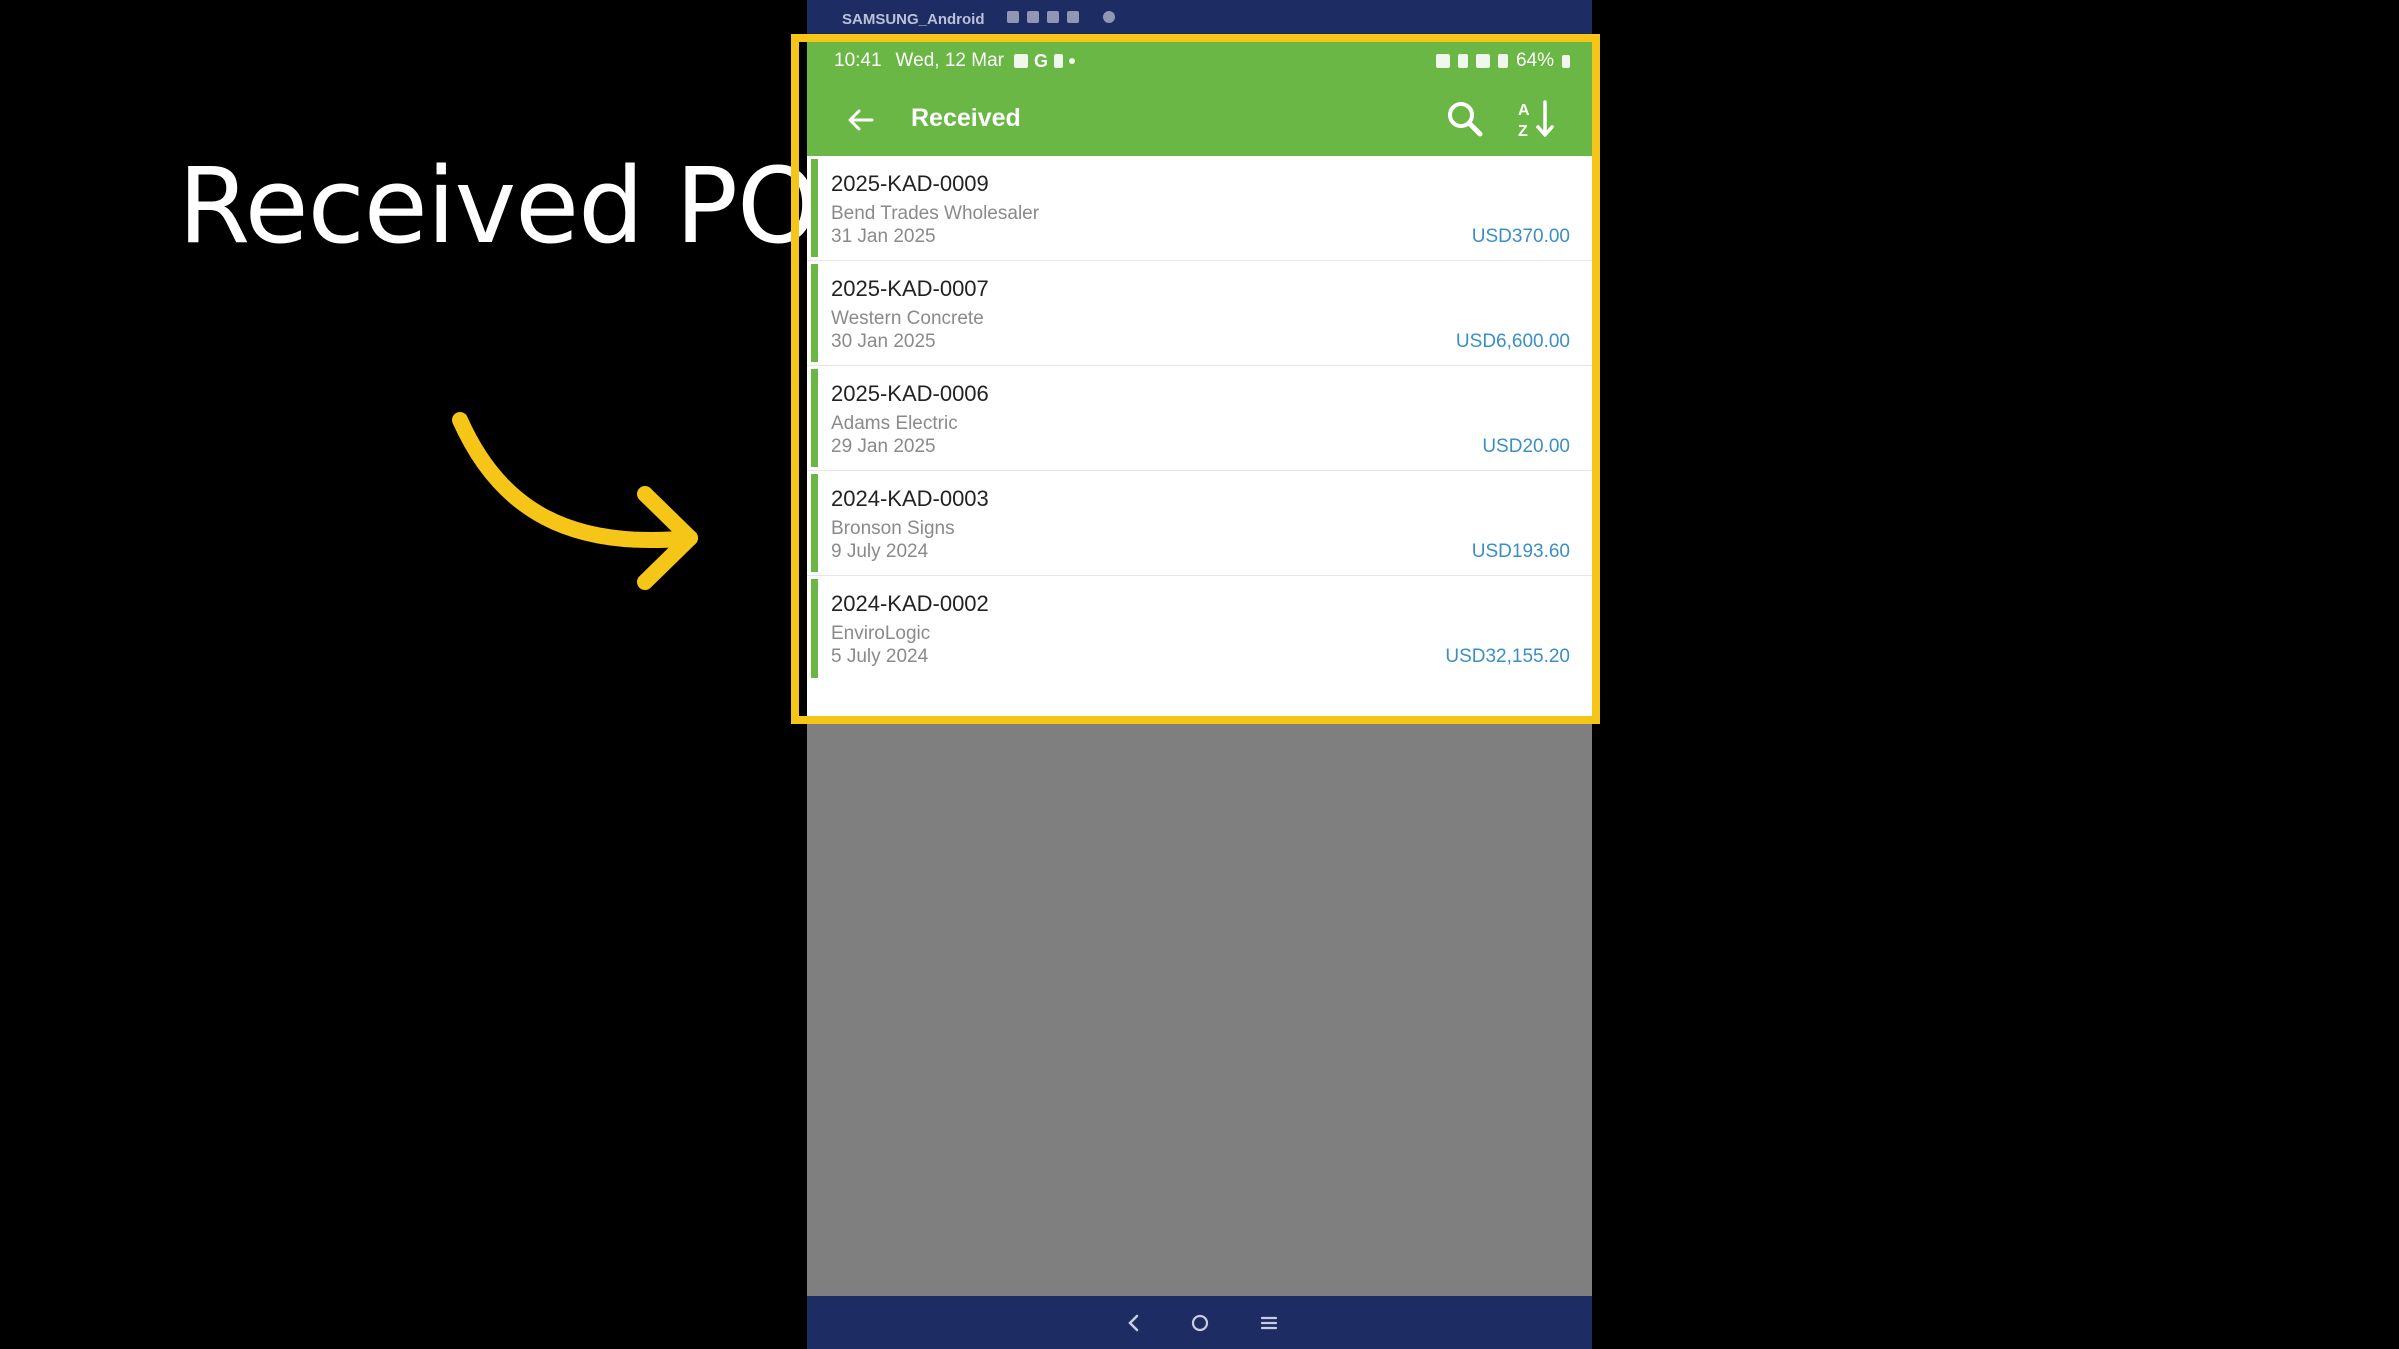 The height and width of the screenshot is (1349, 2399). What do you see at coordinates (910, 183) in the screenshot?
I see `po-number: 2025-KAD-0009` at bounding box center [910, 183].